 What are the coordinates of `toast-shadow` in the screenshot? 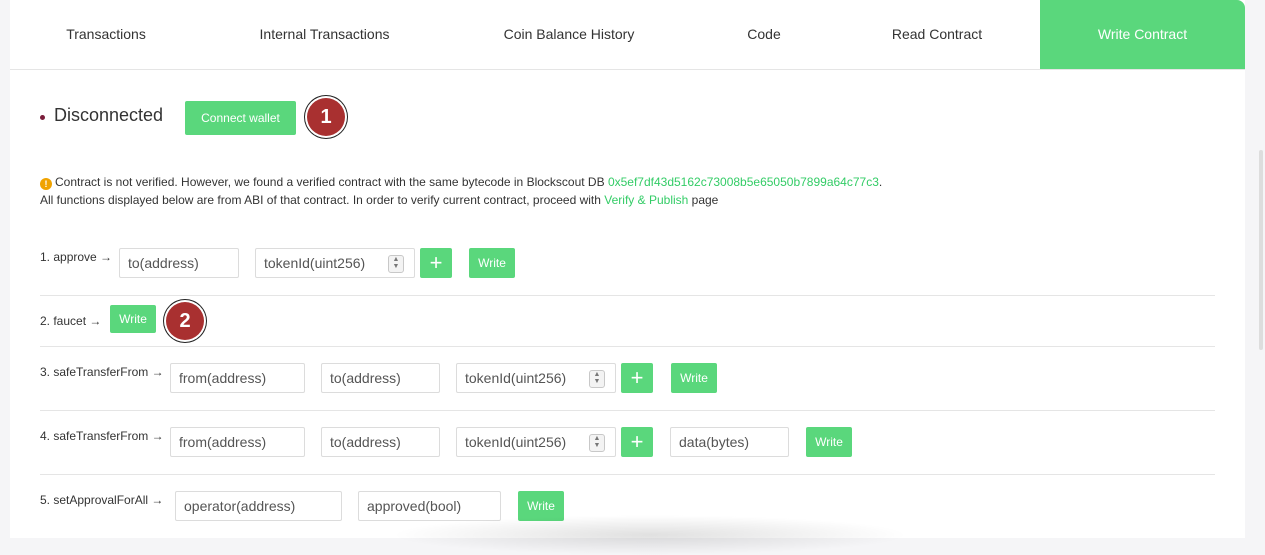 It's located at (650, 535).